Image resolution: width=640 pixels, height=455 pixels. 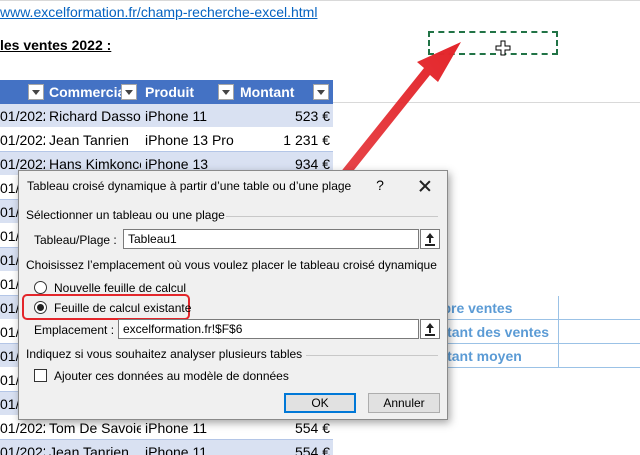 What do you see at coordinates (40, 287) in the screenshot?
I see `radio-new-sheet` at bounding box center [40, 287].